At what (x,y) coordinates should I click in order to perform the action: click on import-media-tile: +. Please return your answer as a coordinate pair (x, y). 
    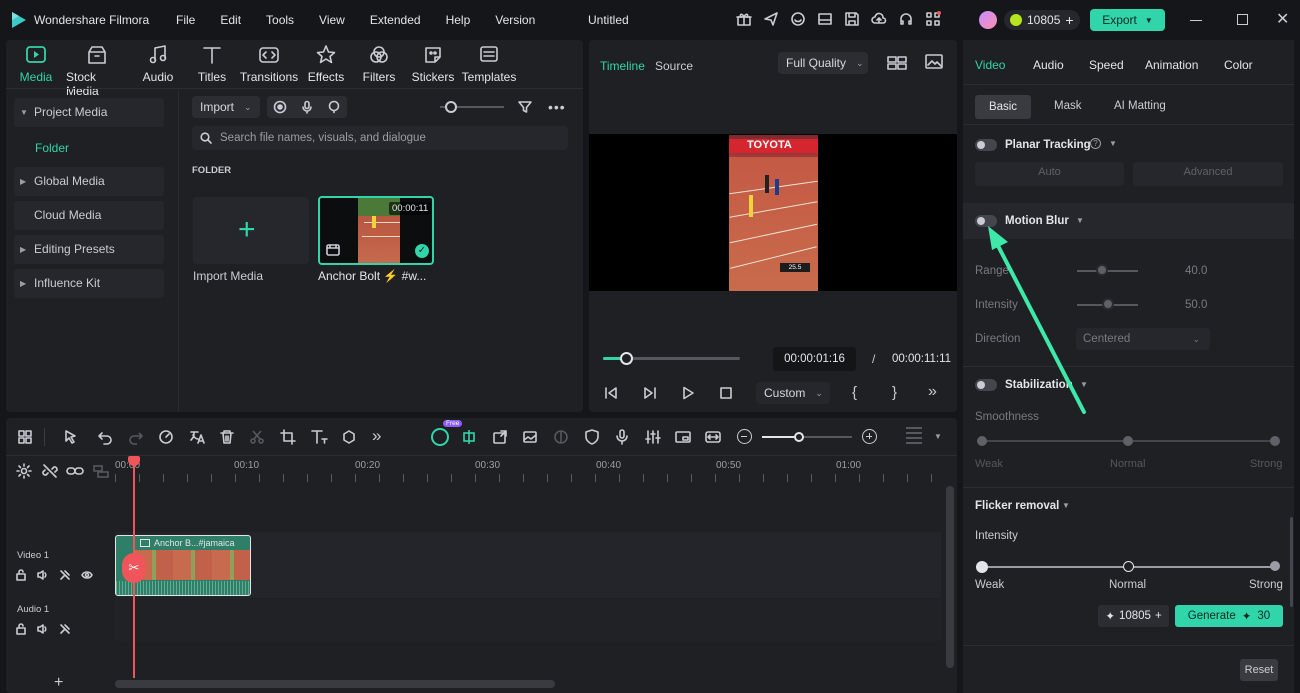
    Looking at the image, I should click on (251, 230).